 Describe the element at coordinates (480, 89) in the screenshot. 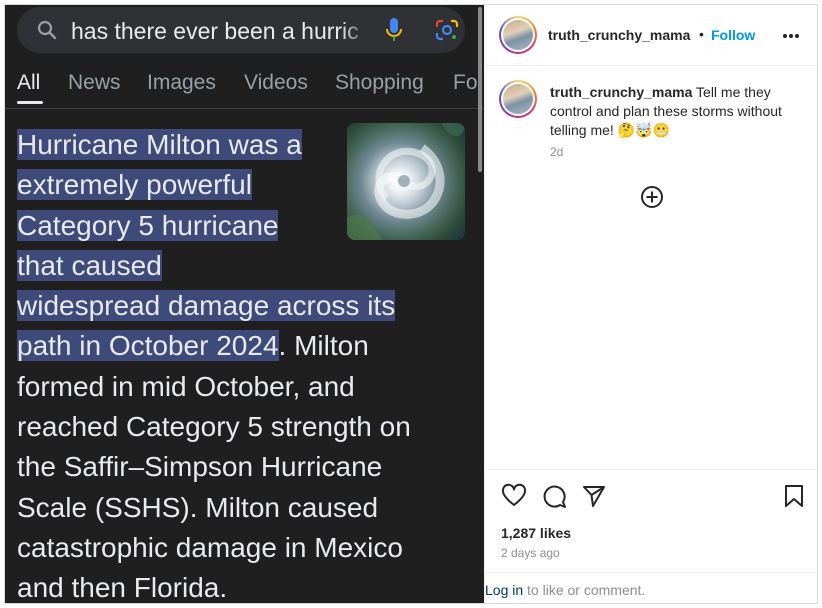

I see `scroll-indicator` at that location.